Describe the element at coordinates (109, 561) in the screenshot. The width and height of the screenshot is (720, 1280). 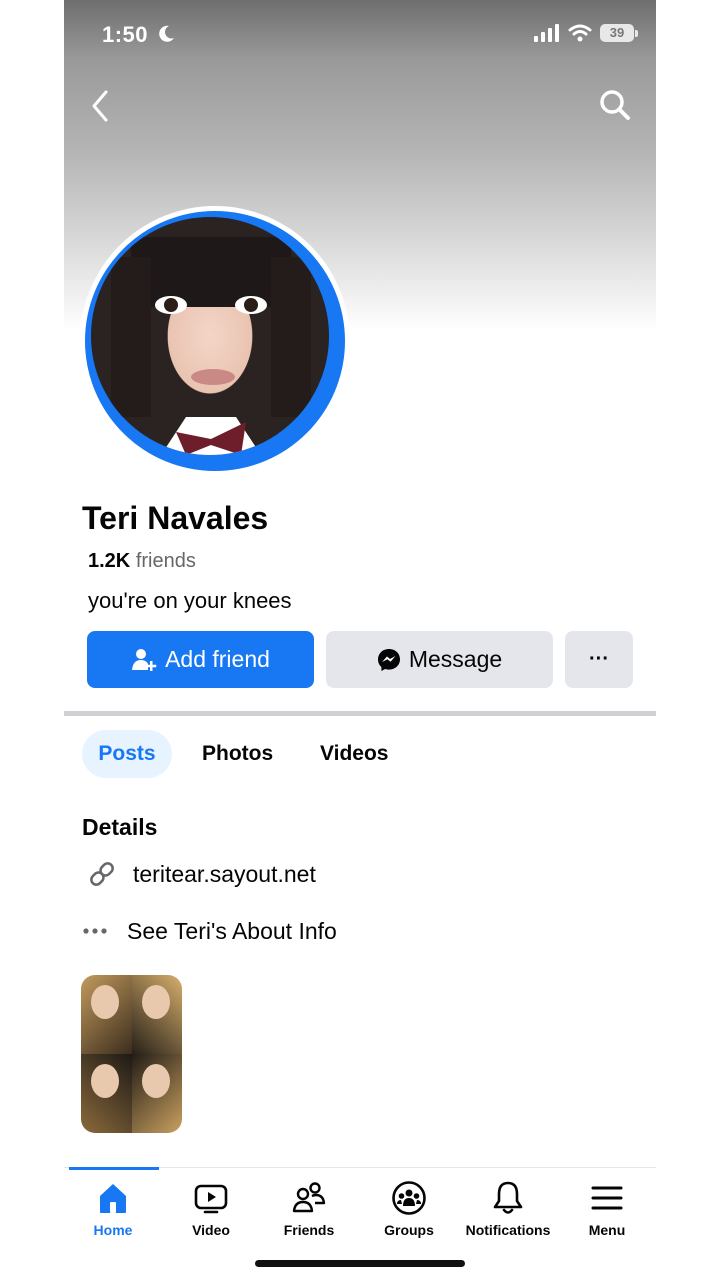
I see `friends-number: 1.2K` at that location.